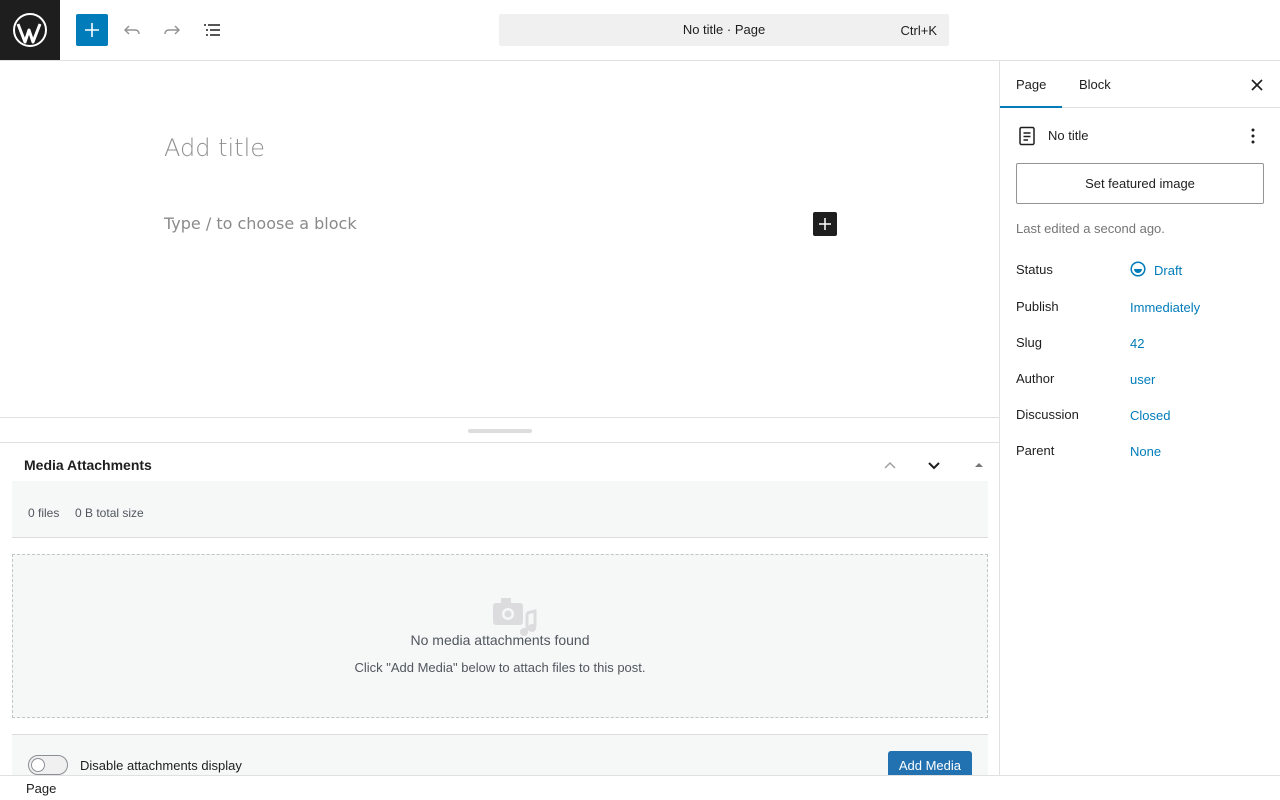  Describe the element at coordinates (979, 465) in the screenshot. I see `toggle-panel-icon` at that location.